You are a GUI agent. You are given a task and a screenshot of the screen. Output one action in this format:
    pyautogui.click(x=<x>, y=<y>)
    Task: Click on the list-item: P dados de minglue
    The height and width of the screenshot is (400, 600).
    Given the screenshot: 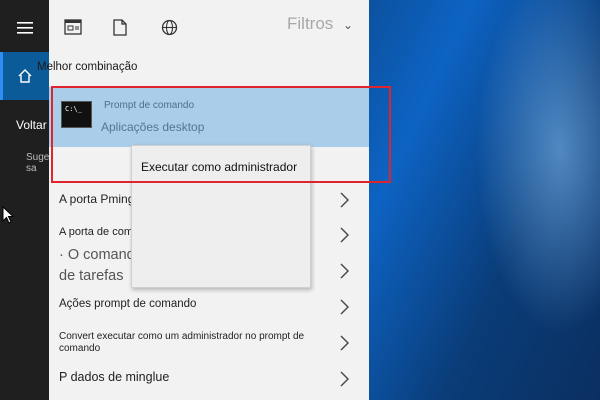 What is the action you would take?
    pyautogui.click(x=209, y=381)
    